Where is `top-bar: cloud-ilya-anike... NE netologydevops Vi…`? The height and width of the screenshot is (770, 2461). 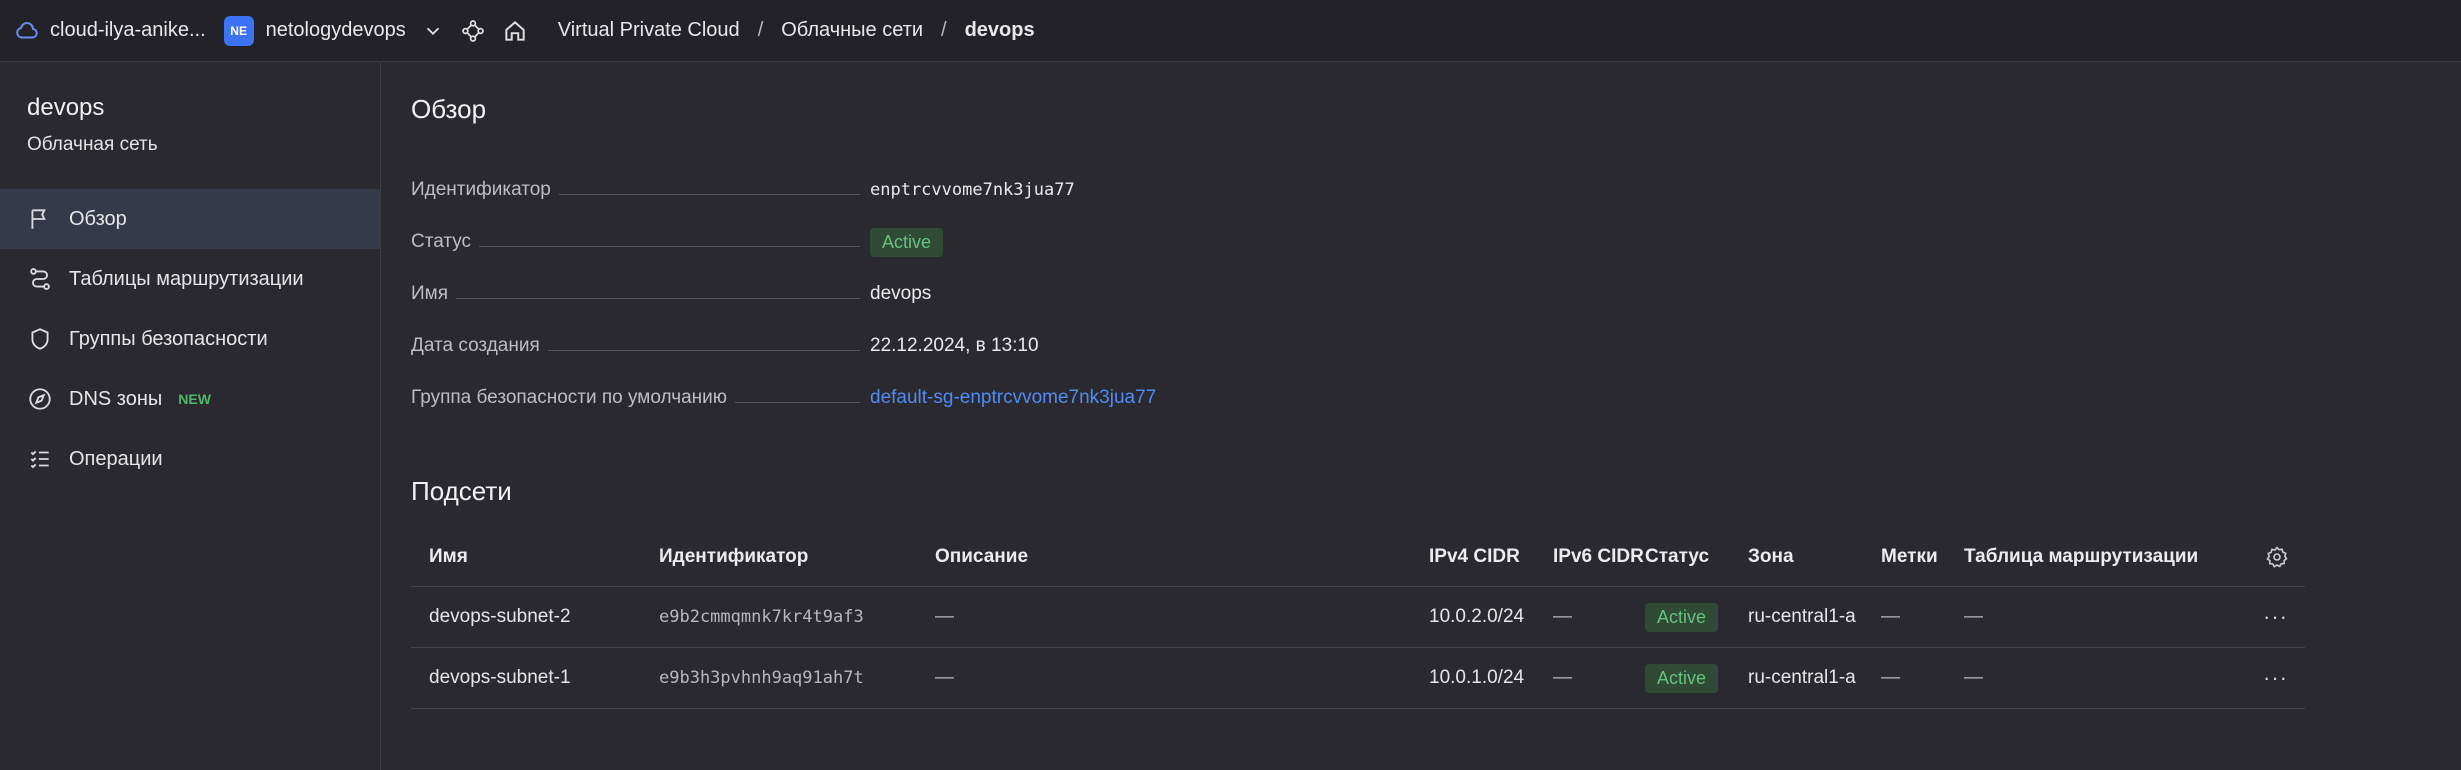 top-bar: cloud-ilya-anike... NE netologydevops Vi… is located at coordinates (1230, 31).